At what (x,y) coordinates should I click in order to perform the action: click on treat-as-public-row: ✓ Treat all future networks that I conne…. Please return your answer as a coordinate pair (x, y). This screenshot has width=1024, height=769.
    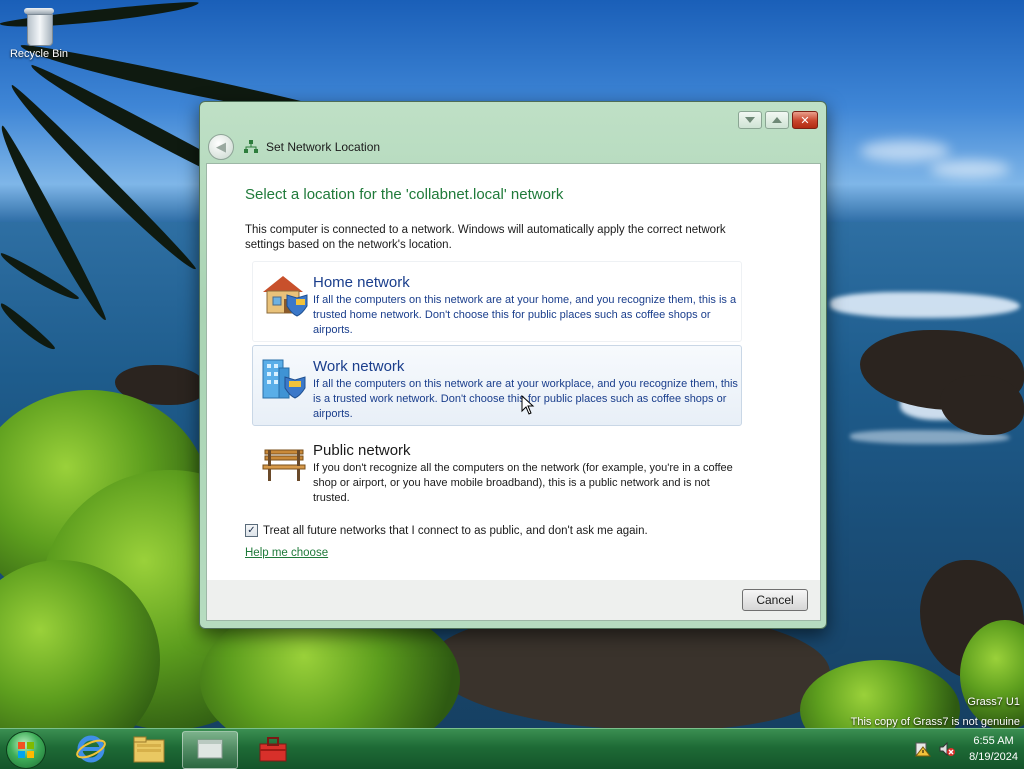
    Looking at the image, I should click on (446, 530).